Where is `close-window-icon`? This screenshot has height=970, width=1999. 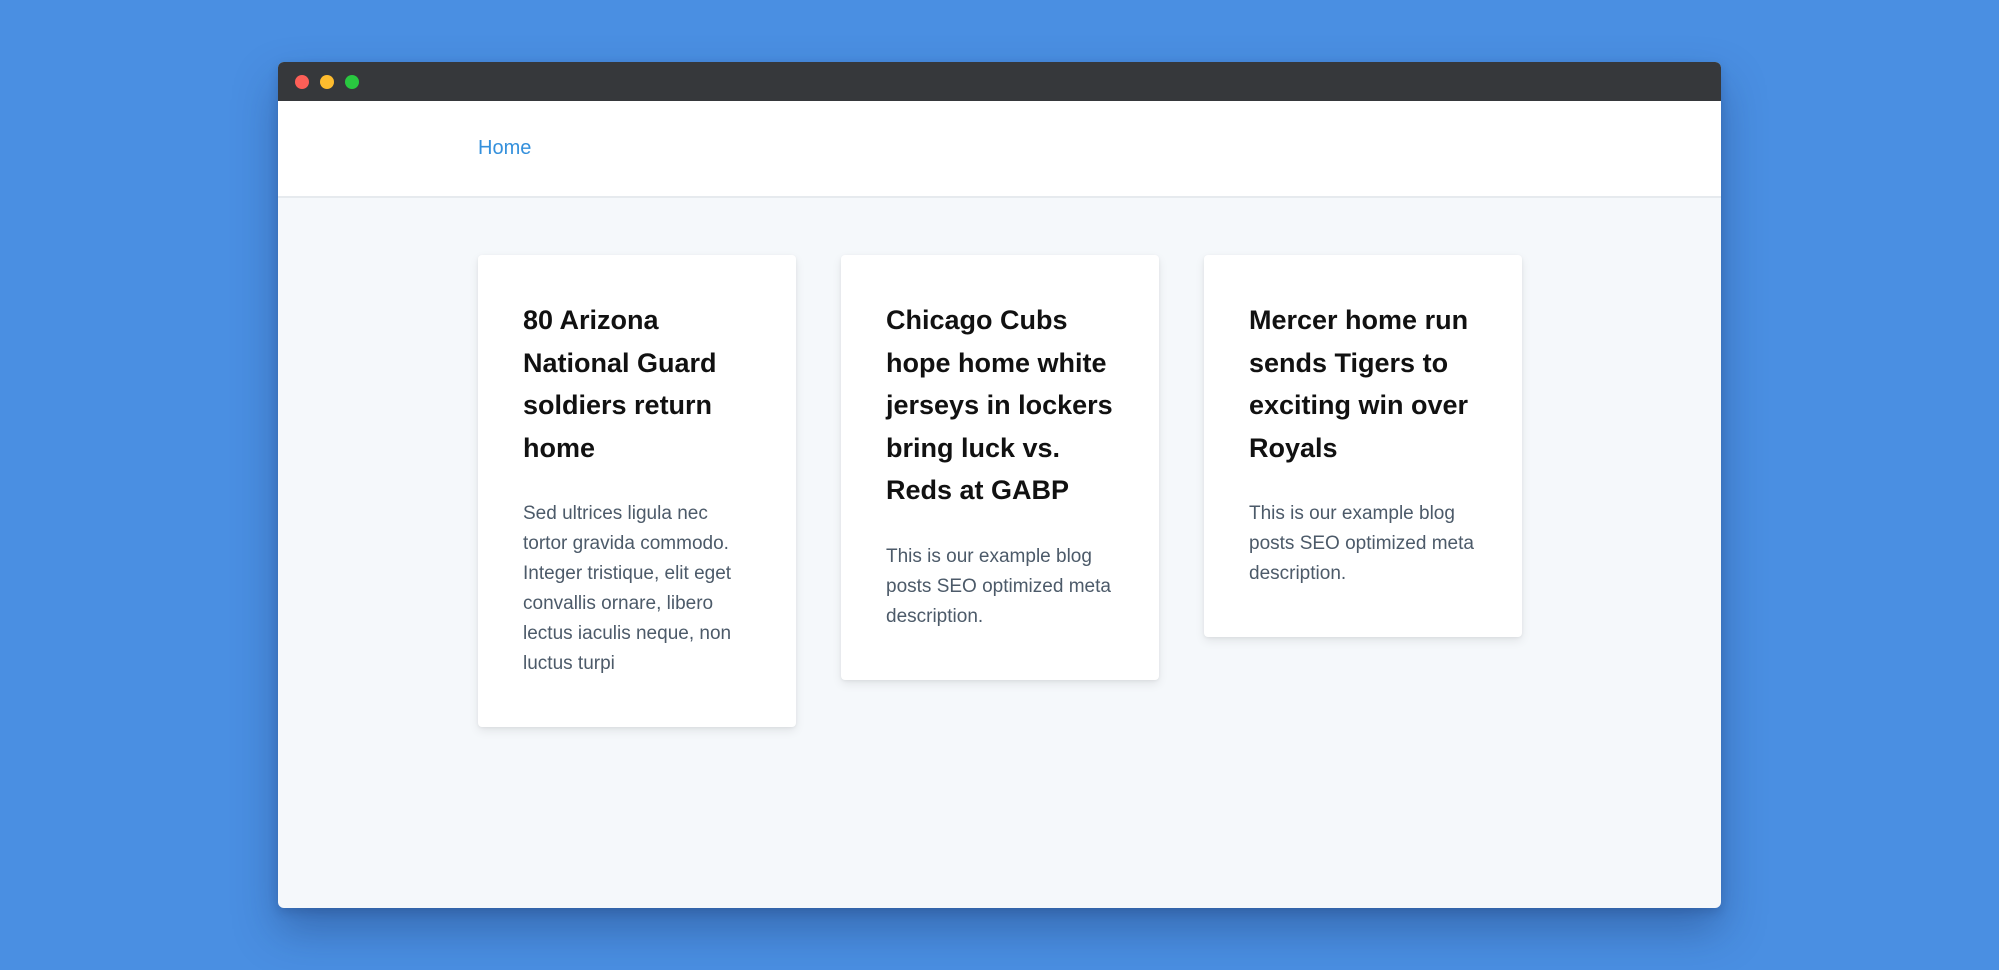 close-window-icon is located at coordinates (302, 82).